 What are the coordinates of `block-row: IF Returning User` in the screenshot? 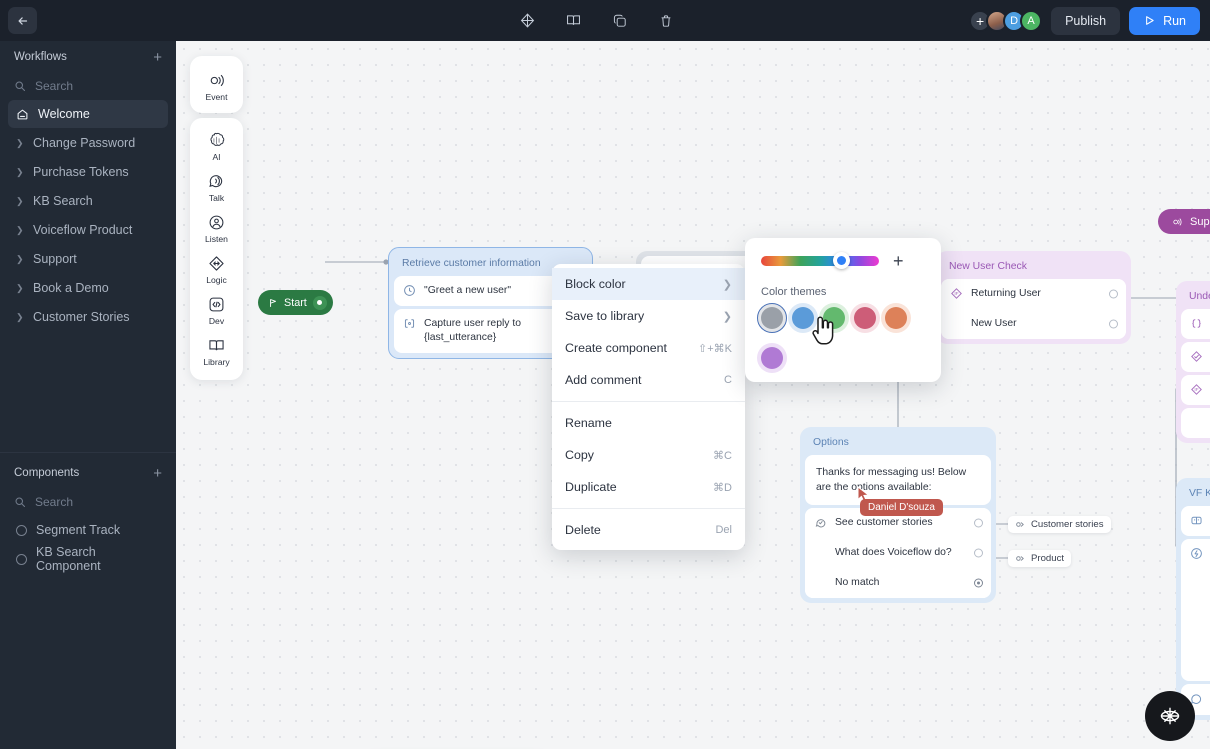 It's located at (1033, 294).